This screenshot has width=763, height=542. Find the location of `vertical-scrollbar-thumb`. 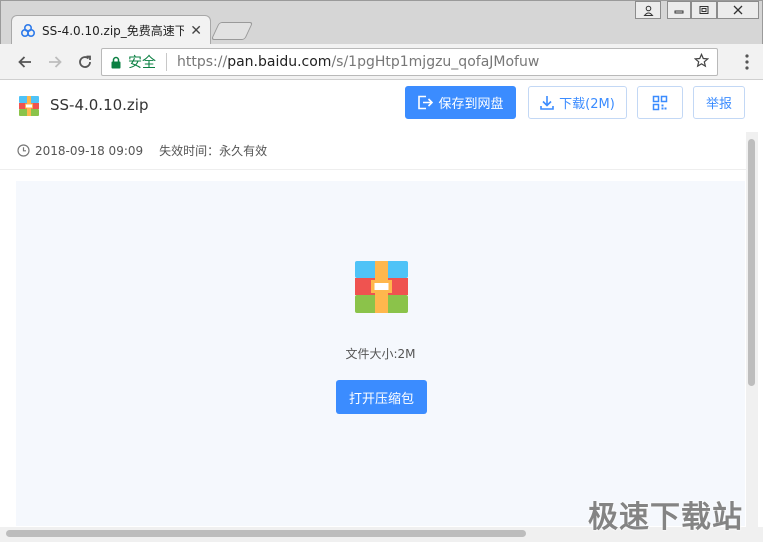

vertical-scrollbar-thumb is located at coordinates (751, 262).